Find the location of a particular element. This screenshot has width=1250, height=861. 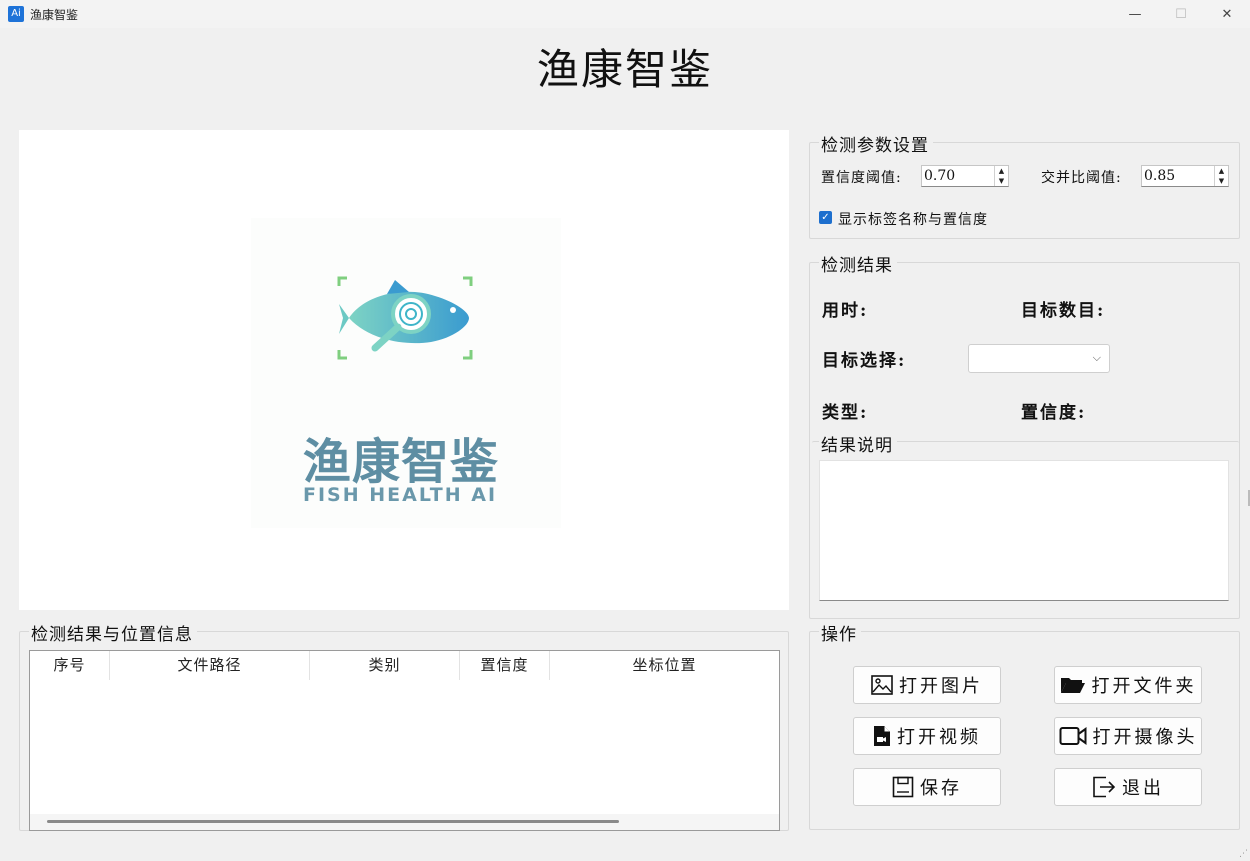

iou-threshold-value: 0.85 is located at coordinates (1160, 176).